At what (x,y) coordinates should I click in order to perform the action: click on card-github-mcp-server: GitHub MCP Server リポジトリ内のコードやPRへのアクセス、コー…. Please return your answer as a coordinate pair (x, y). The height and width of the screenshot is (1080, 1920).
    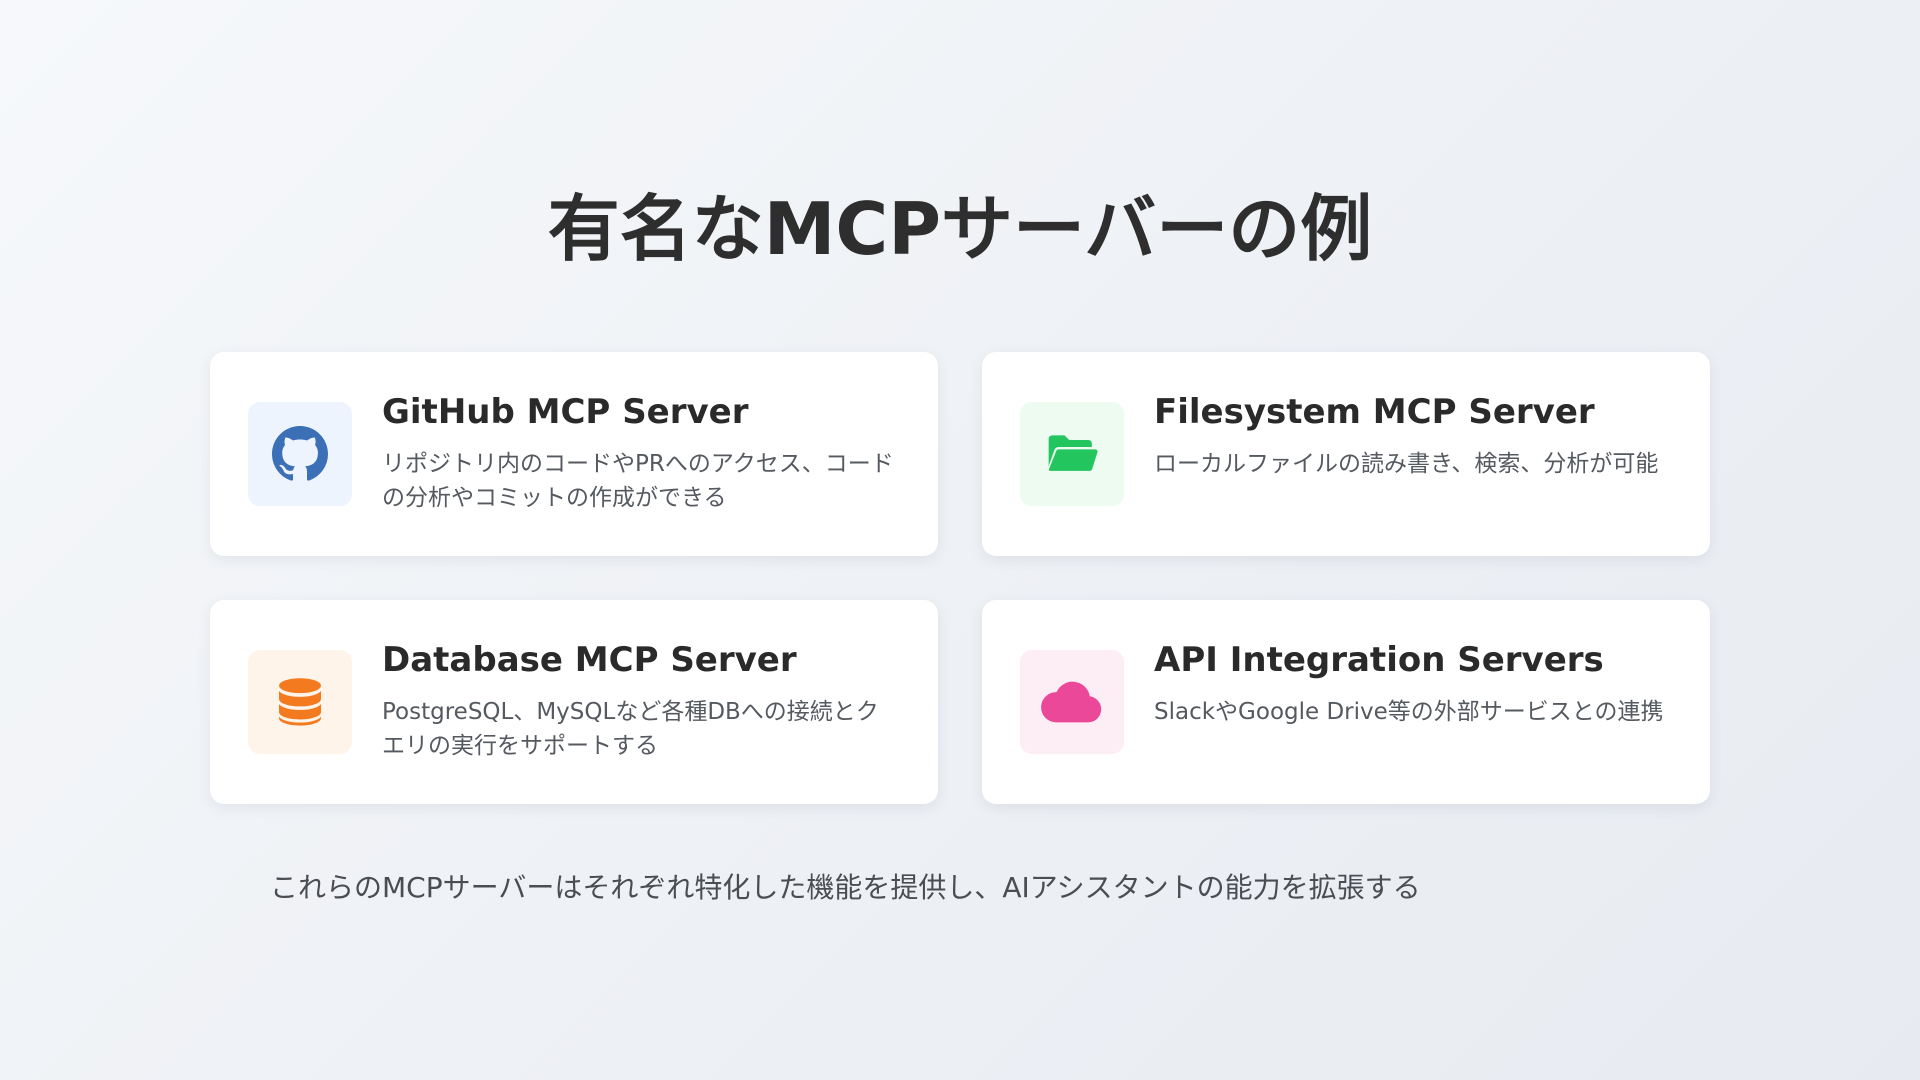
    Looking at the image, I should click on (574, 454).